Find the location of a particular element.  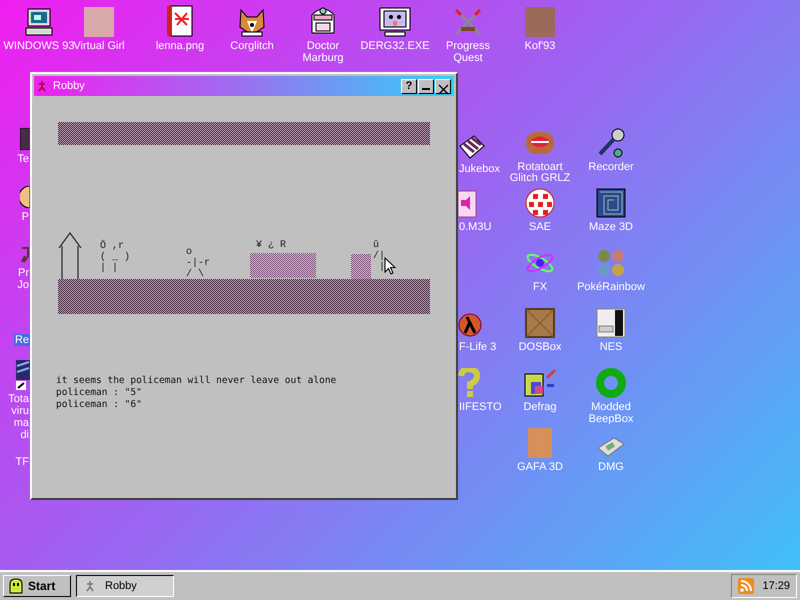

image-file-icon is located at coordinates (180, 21).